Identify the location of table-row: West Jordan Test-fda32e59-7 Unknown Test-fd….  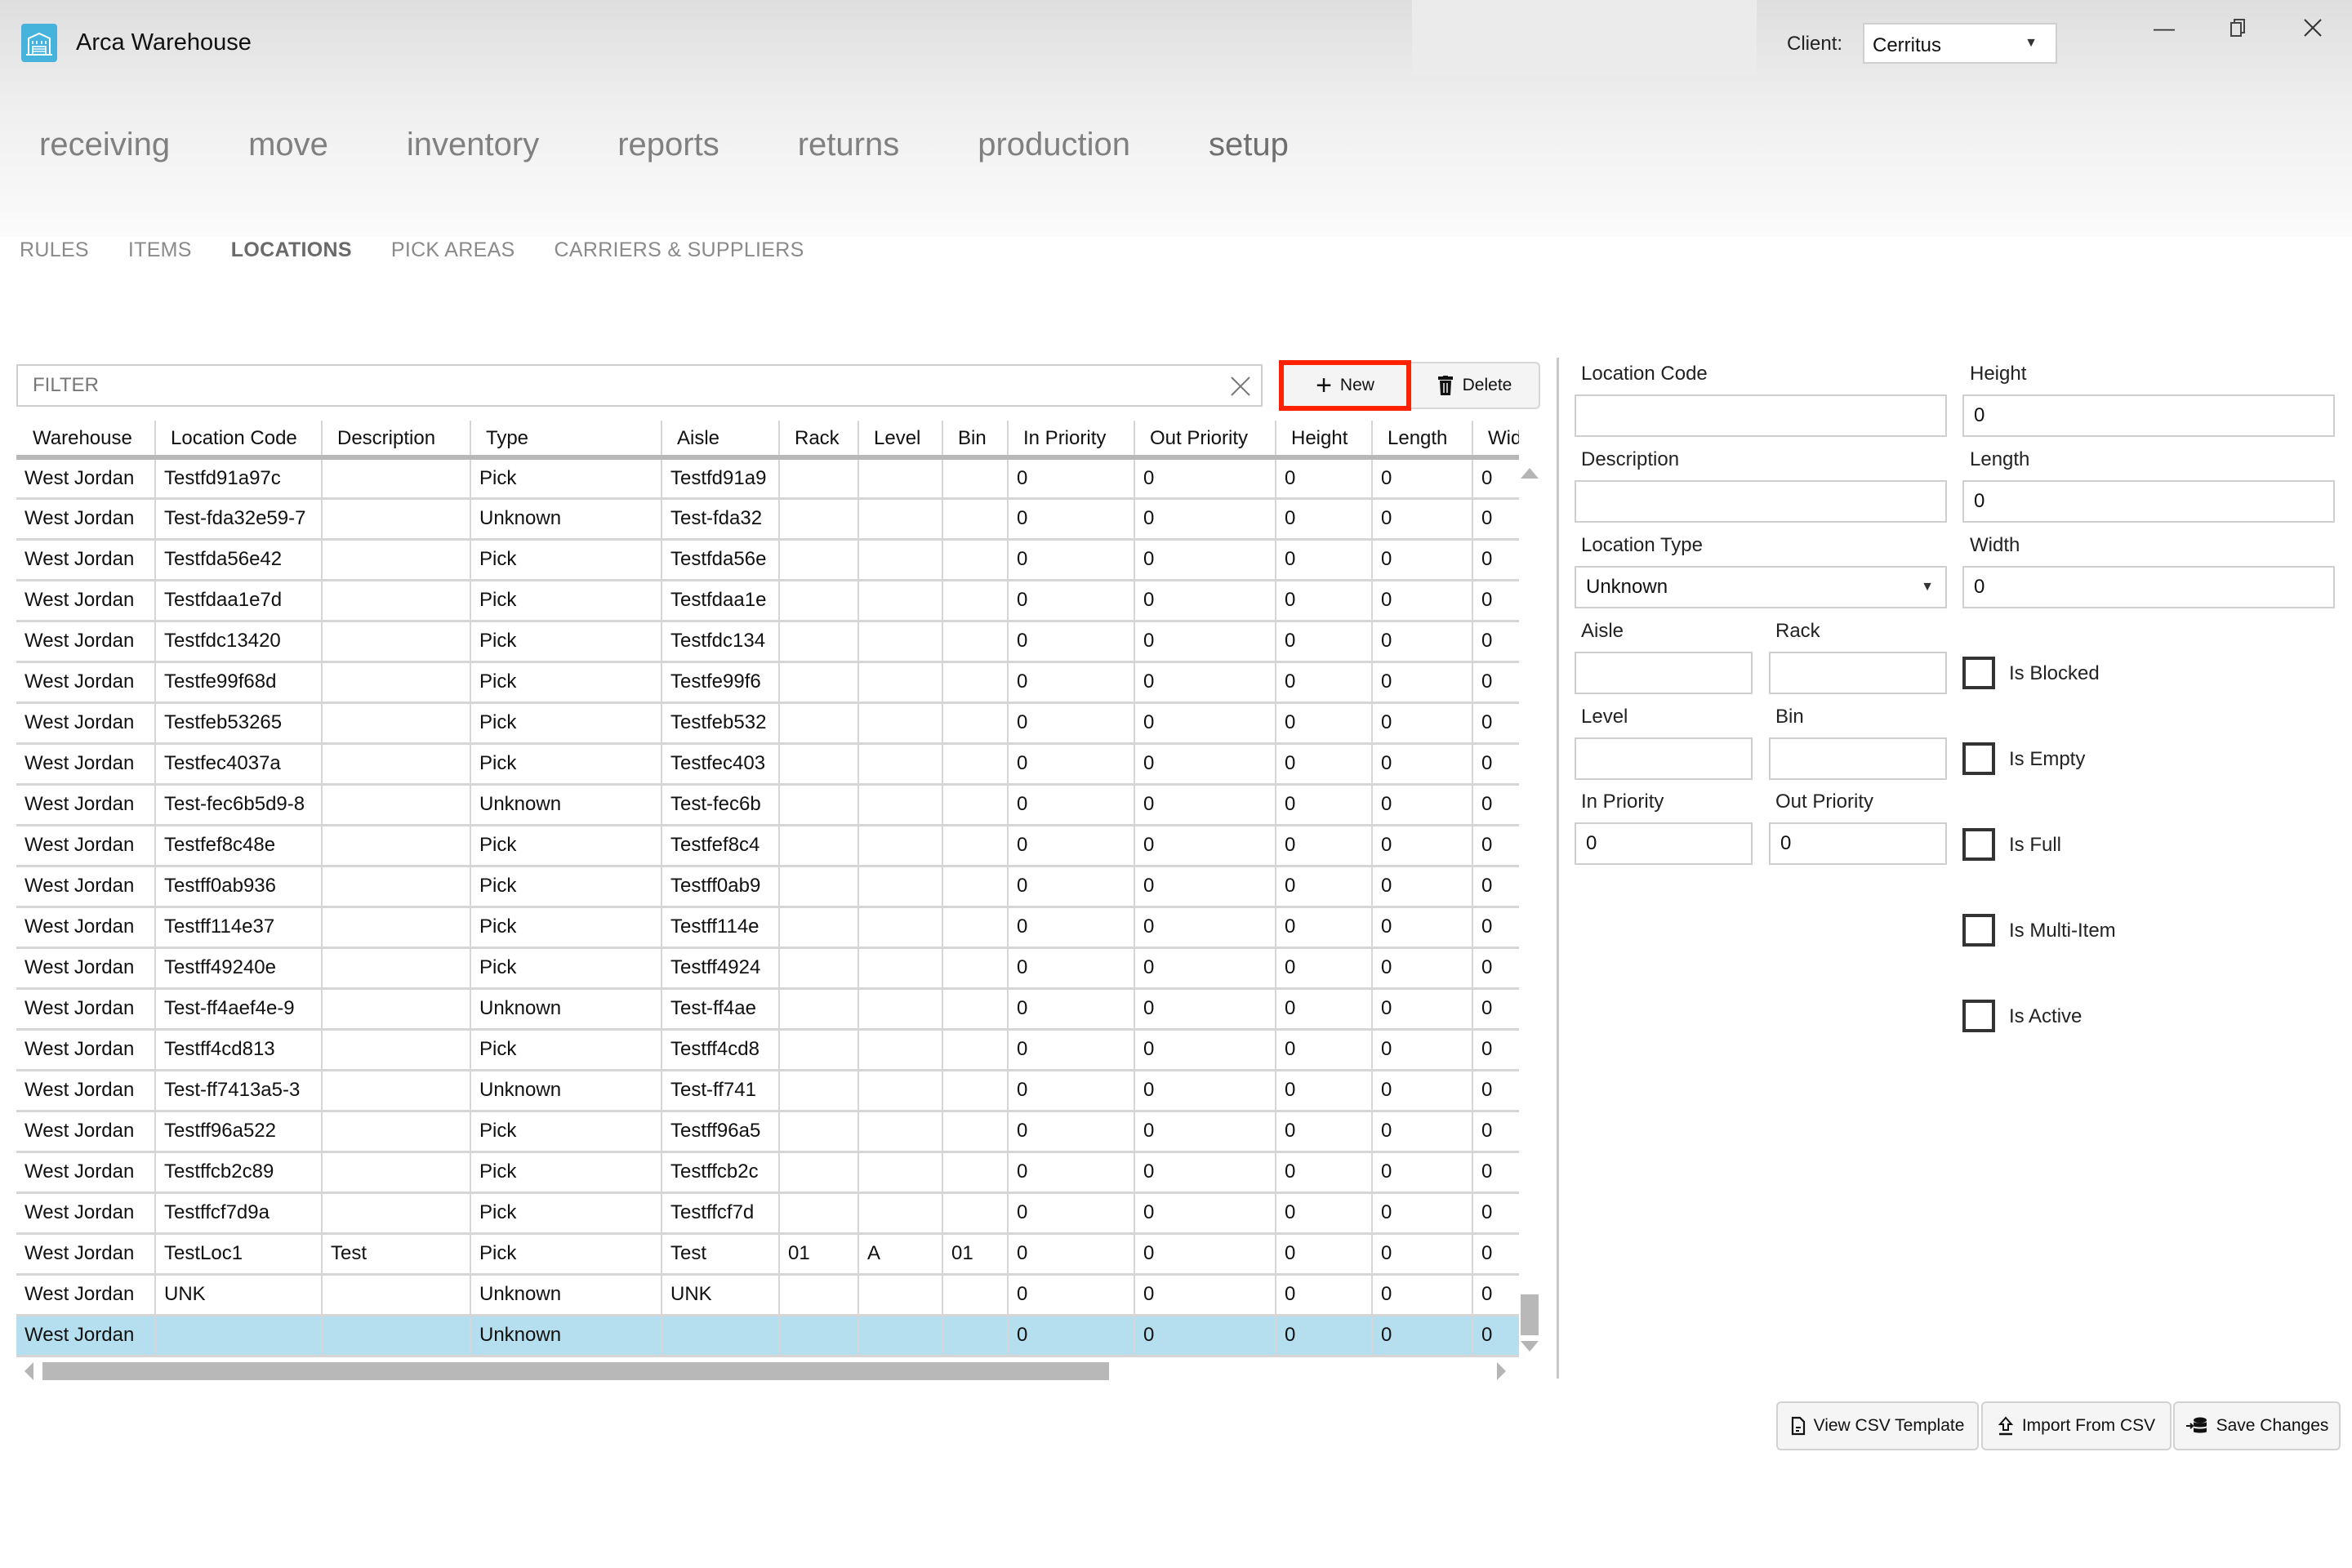
(767, 519).